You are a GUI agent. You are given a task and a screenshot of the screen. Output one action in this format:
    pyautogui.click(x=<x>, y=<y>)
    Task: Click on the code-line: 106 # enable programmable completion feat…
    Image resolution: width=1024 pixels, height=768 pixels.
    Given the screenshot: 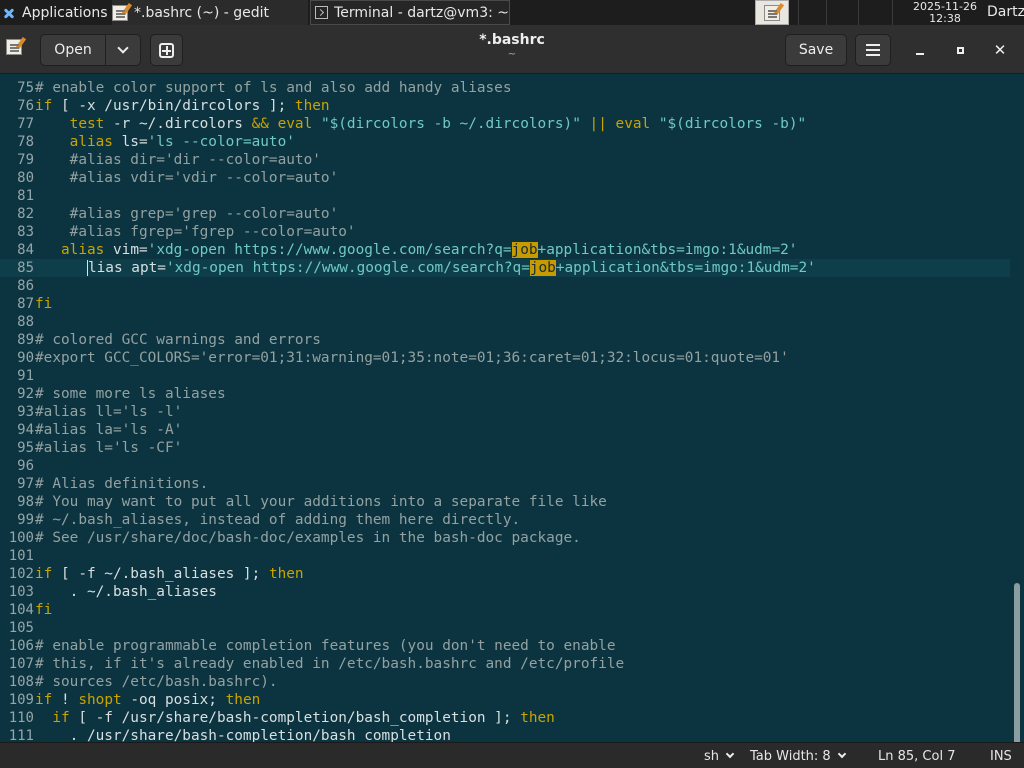 What is the action you would take?
    pyautogui.click(x=505, y=646)
    